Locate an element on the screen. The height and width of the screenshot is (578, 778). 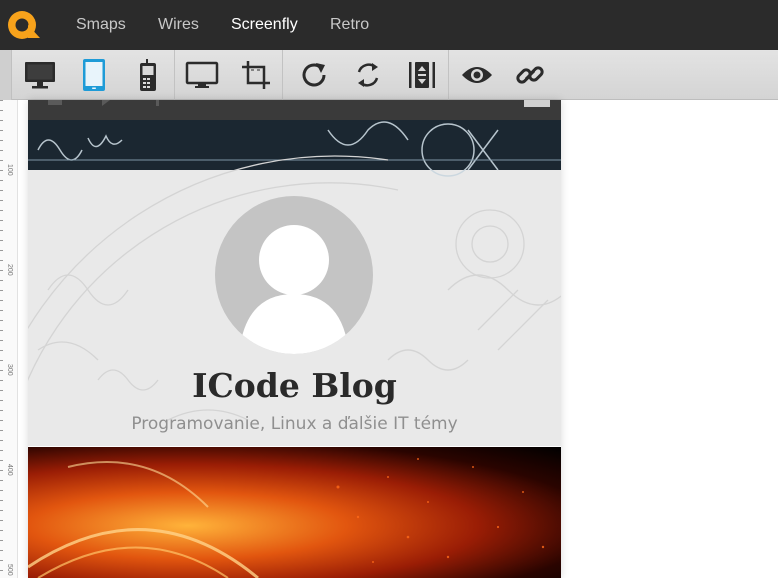
rotate-button is located at coordinates (368, 75).